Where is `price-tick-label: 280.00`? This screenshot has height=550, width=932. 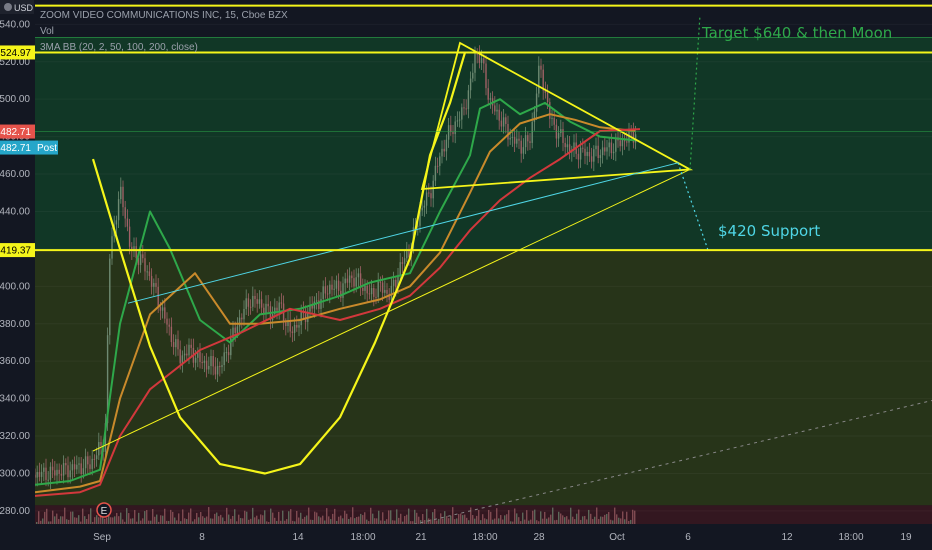
price-tick-label: 280.00 is located at coordinates (15, 511).